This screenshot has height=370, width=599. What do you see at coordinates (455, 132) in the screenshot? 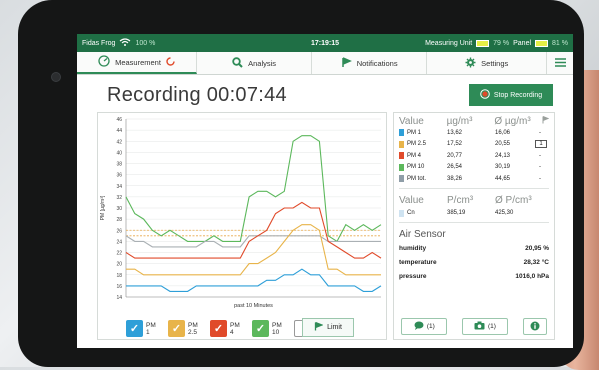
I see `pm-value: 13,62` at bounding box center [455, 132].